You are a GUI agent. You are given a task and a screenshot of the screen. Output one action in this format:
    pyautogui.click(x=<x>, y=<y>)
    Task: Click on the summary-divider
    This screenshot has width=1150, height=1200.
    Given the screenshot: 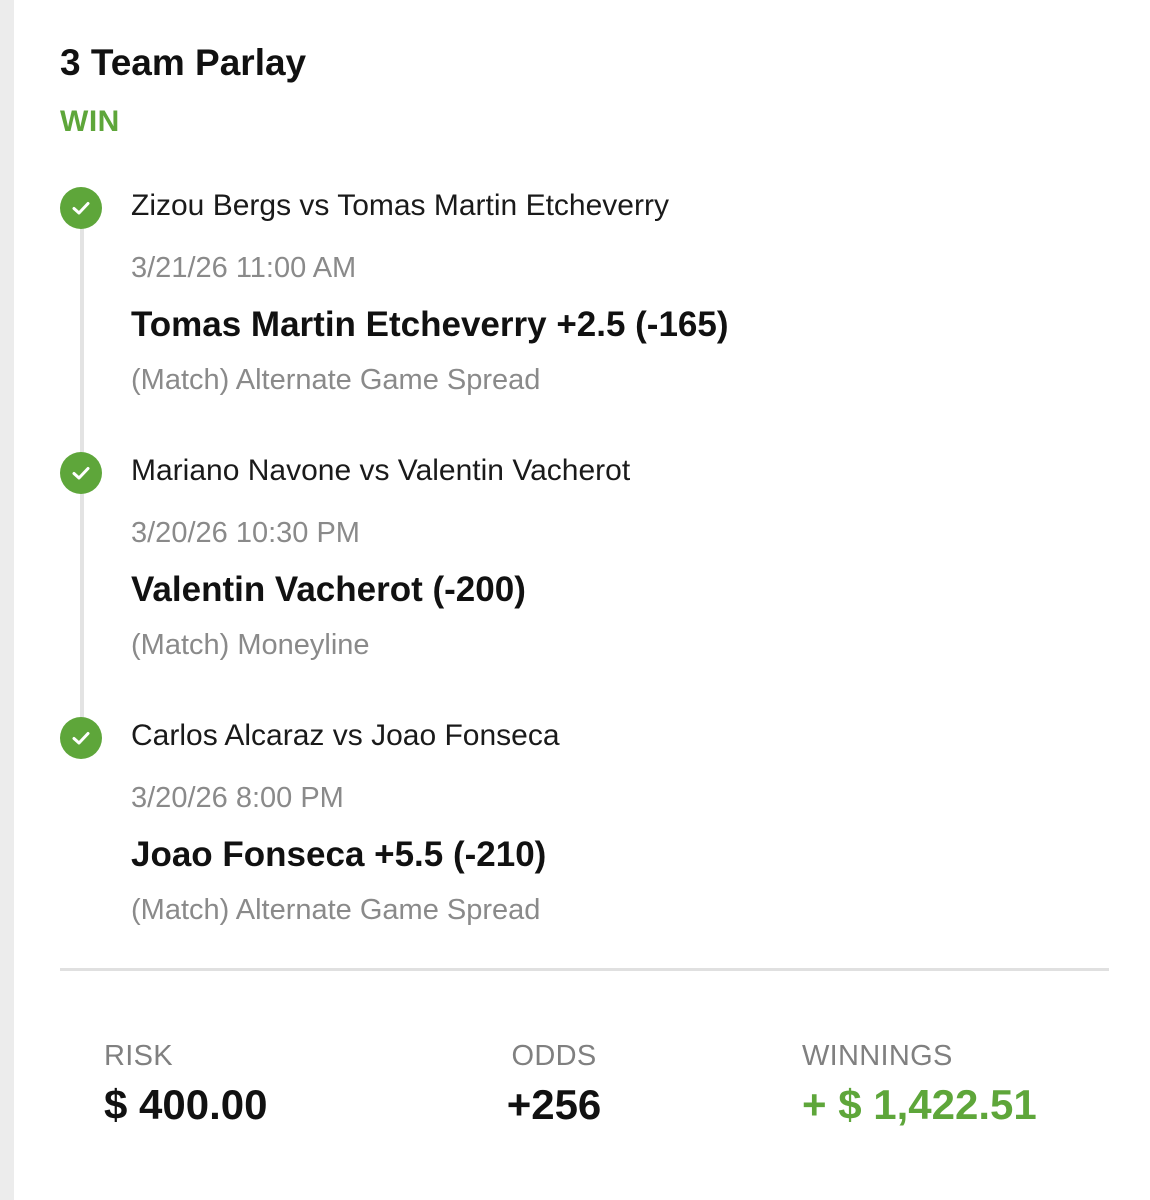 What is the action you would take?
    pyautogui.click(x=584, y=969)
    